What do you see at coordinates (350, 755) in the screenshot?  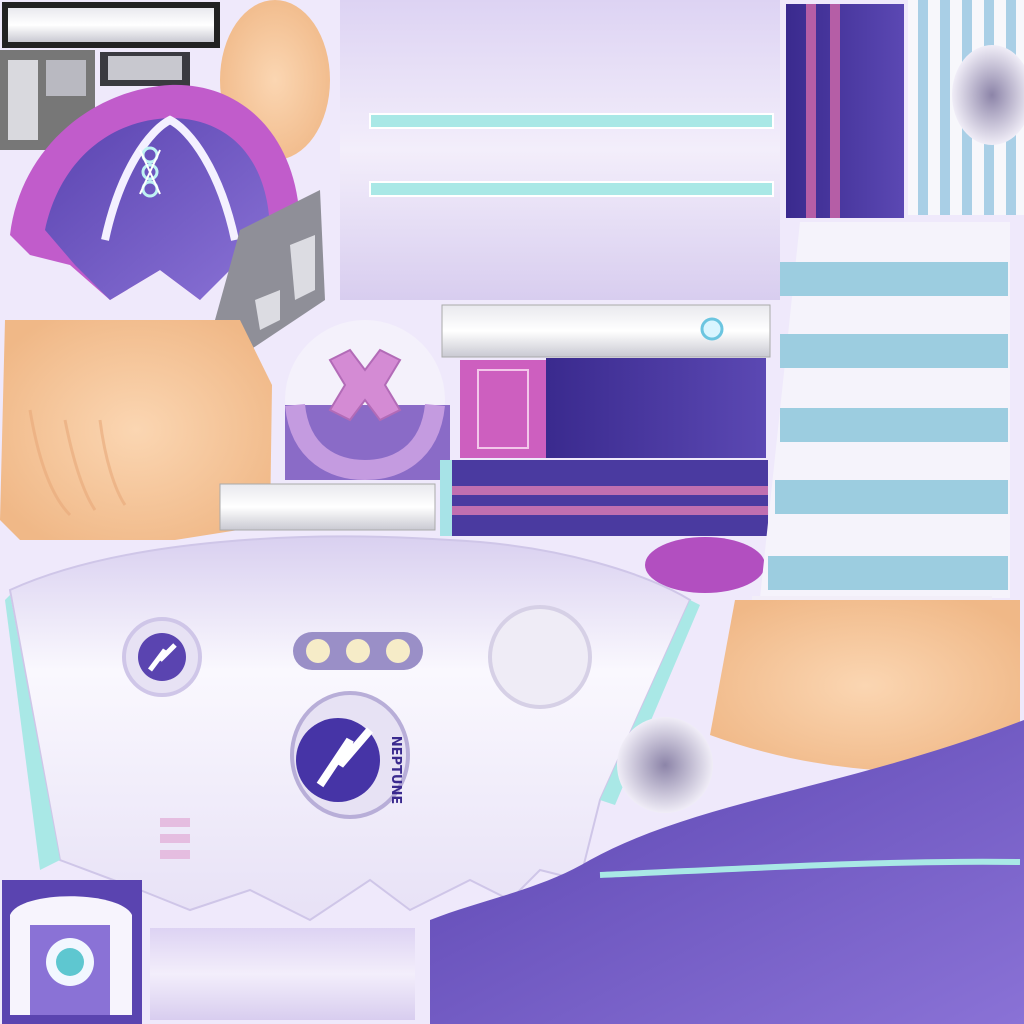 I see `emblem-center: NEPTUNE` at bounding box center [350, 755].